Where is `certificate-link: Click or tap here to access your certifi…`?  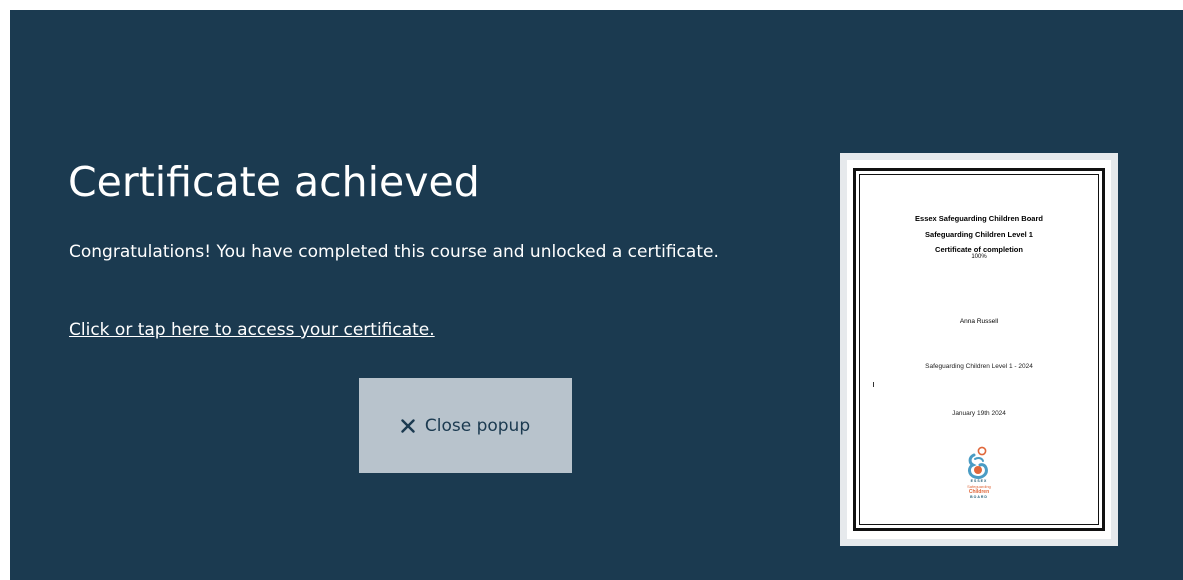 certificate-link: Click or tap here to access your certifi… is located at coordinates (252, 330).